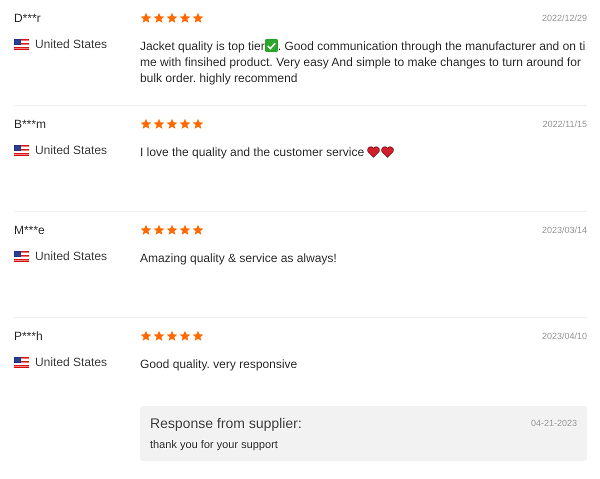  I want to click on reviewer-name: D***r, so click(28, 18).